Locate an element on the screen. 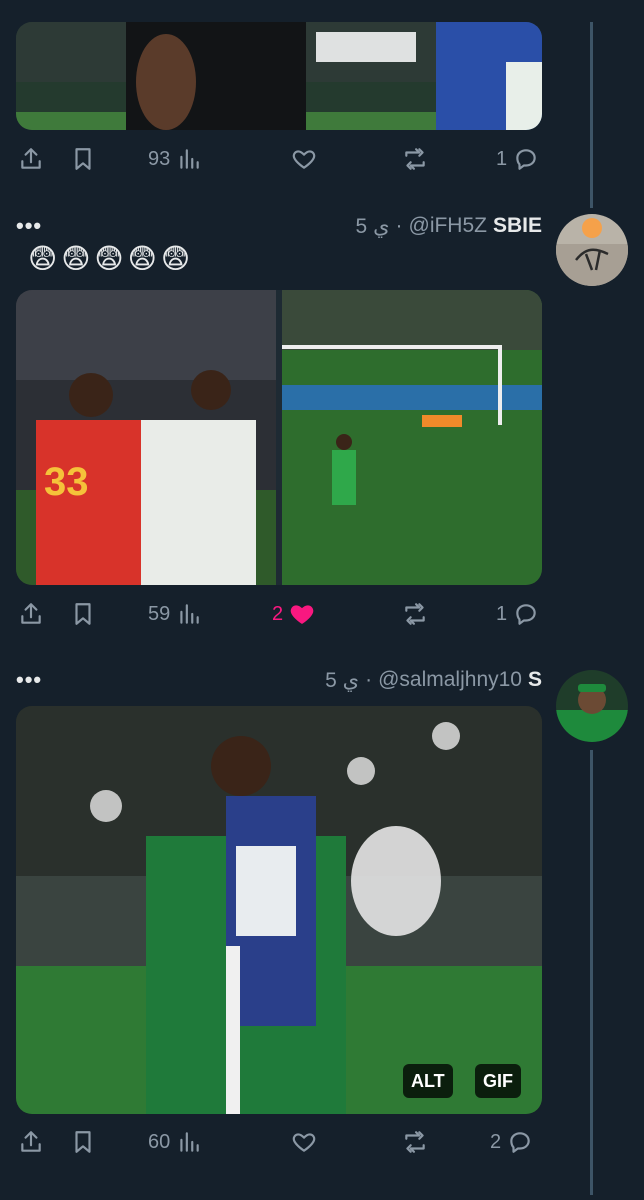  views-count: 93 is located at coordinates (159, 158).